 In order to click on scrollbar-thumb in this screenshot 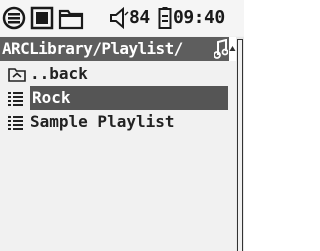, I will do `click(240, 145)`.